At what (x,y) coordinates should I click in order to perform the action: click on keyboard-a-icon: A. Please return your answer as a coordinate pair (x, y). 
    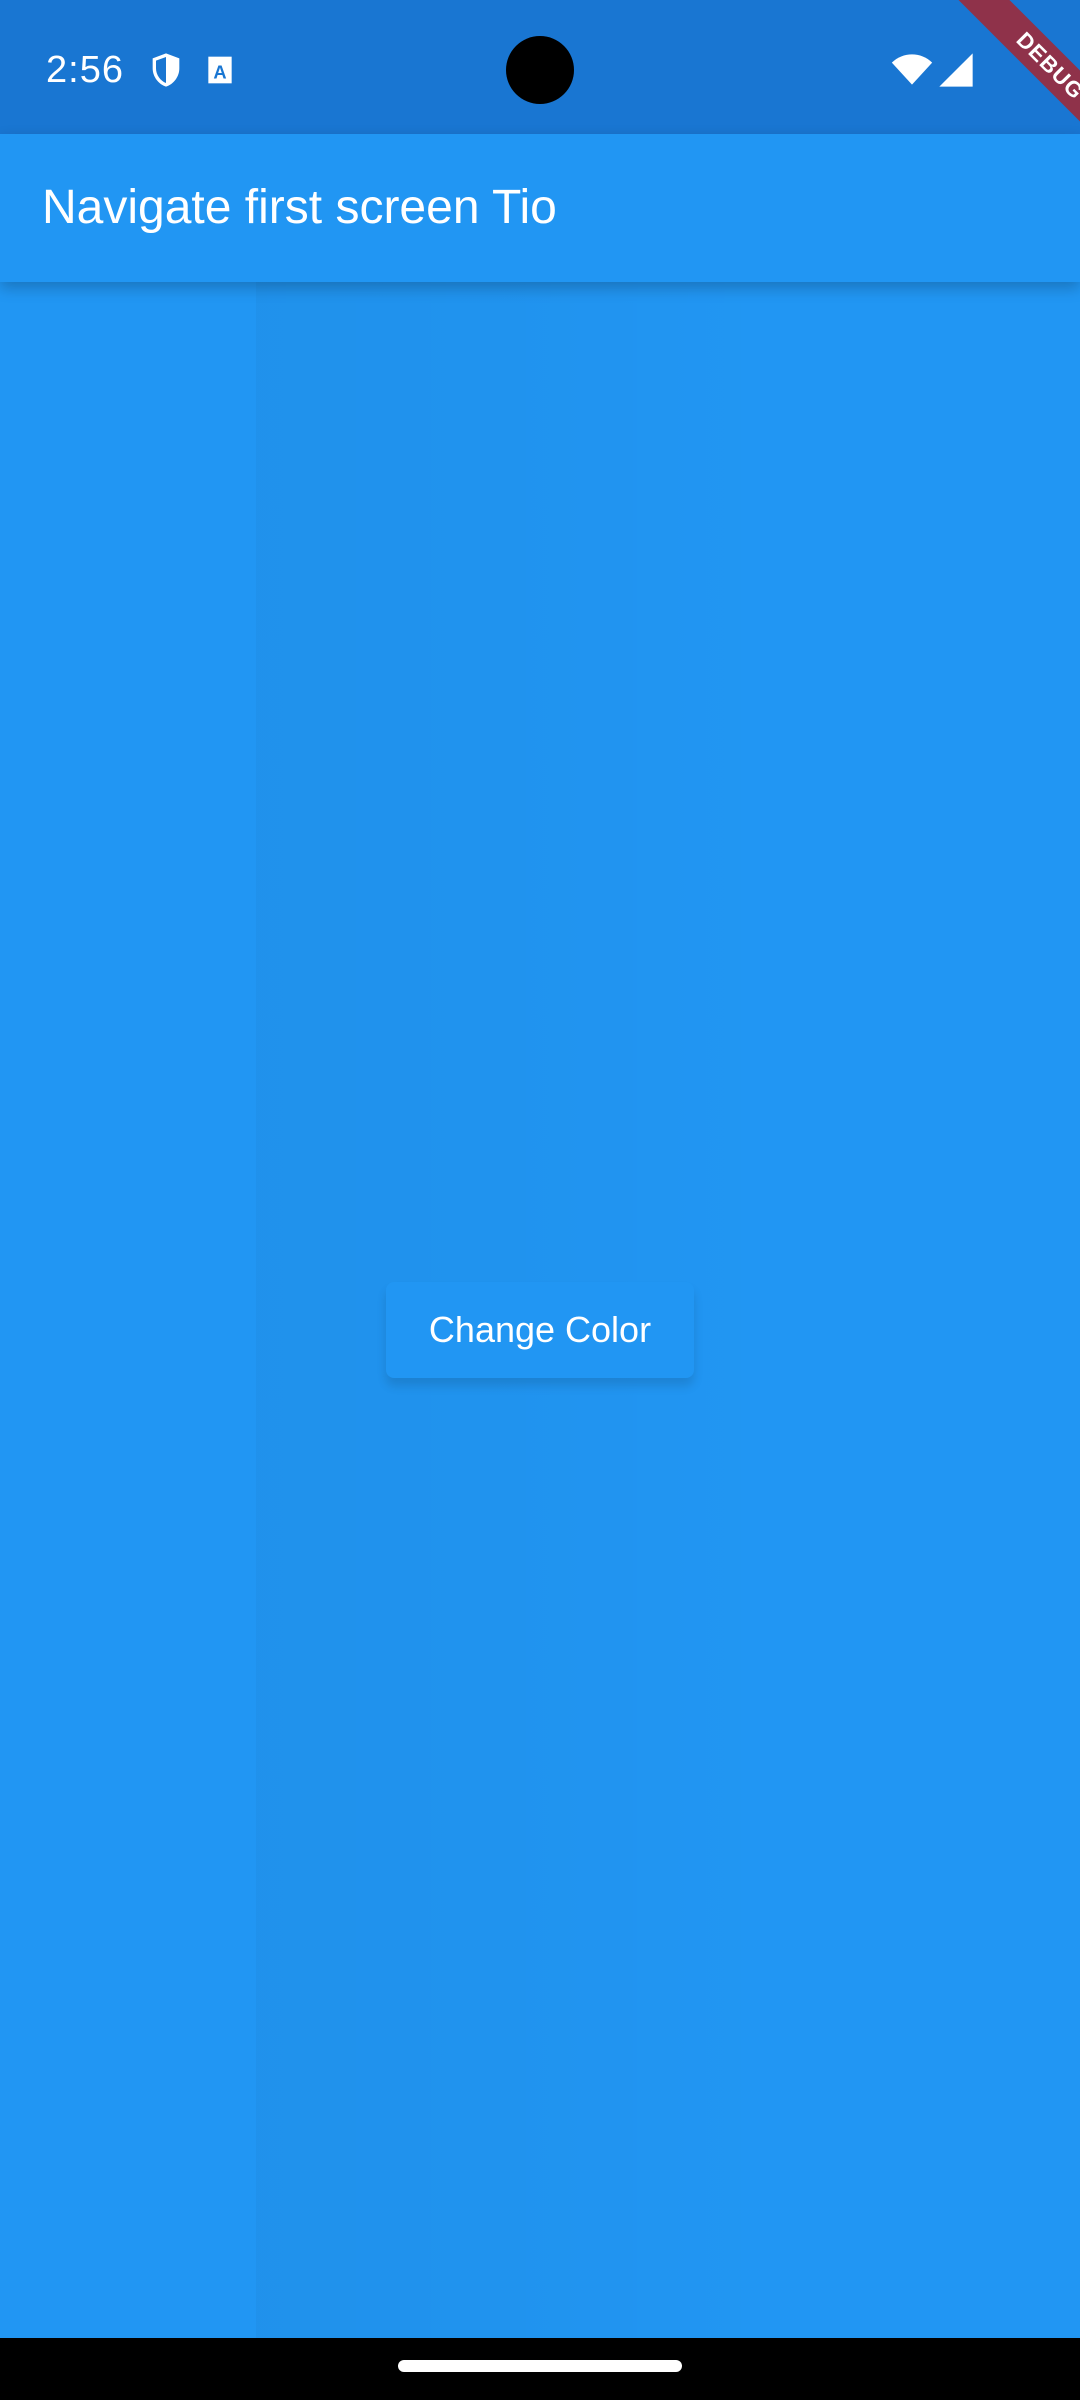
    Looking at the image, I should click on (220, 70).